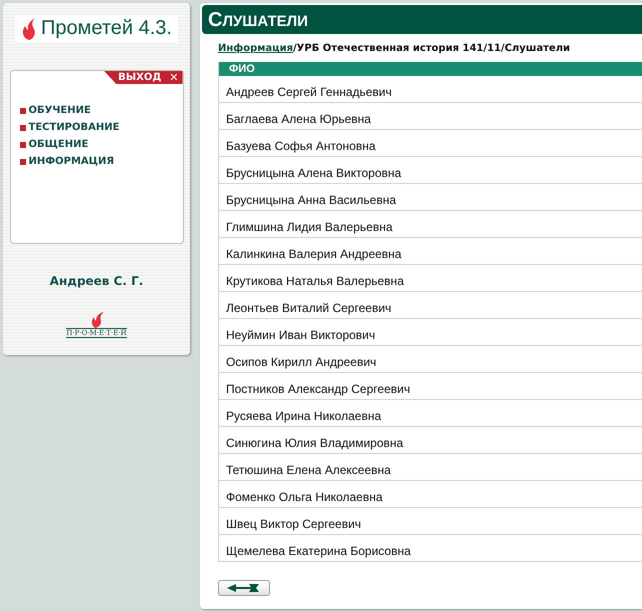 The width and height of the screenshot is (642, 612). I want to click on table-cell: Тетюшина Елена Алексеевна, so click(430, 467).